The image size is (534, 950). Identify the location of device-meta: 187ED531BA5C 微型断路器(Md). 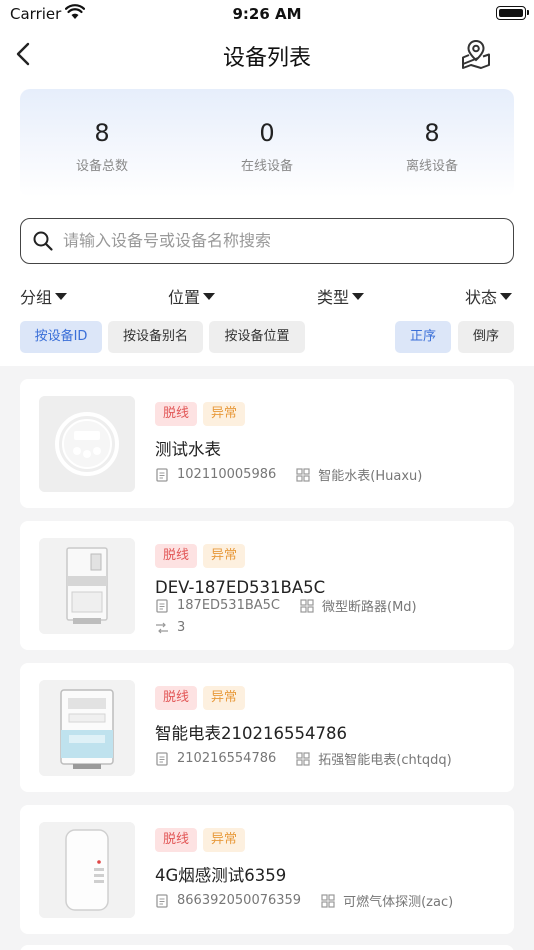
(286, 605).